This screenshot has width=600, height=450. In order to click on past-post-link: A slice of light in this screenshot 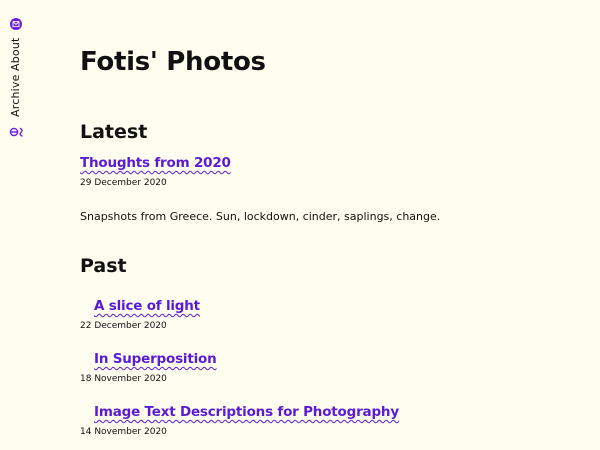, I will do `click(147, 306)`.